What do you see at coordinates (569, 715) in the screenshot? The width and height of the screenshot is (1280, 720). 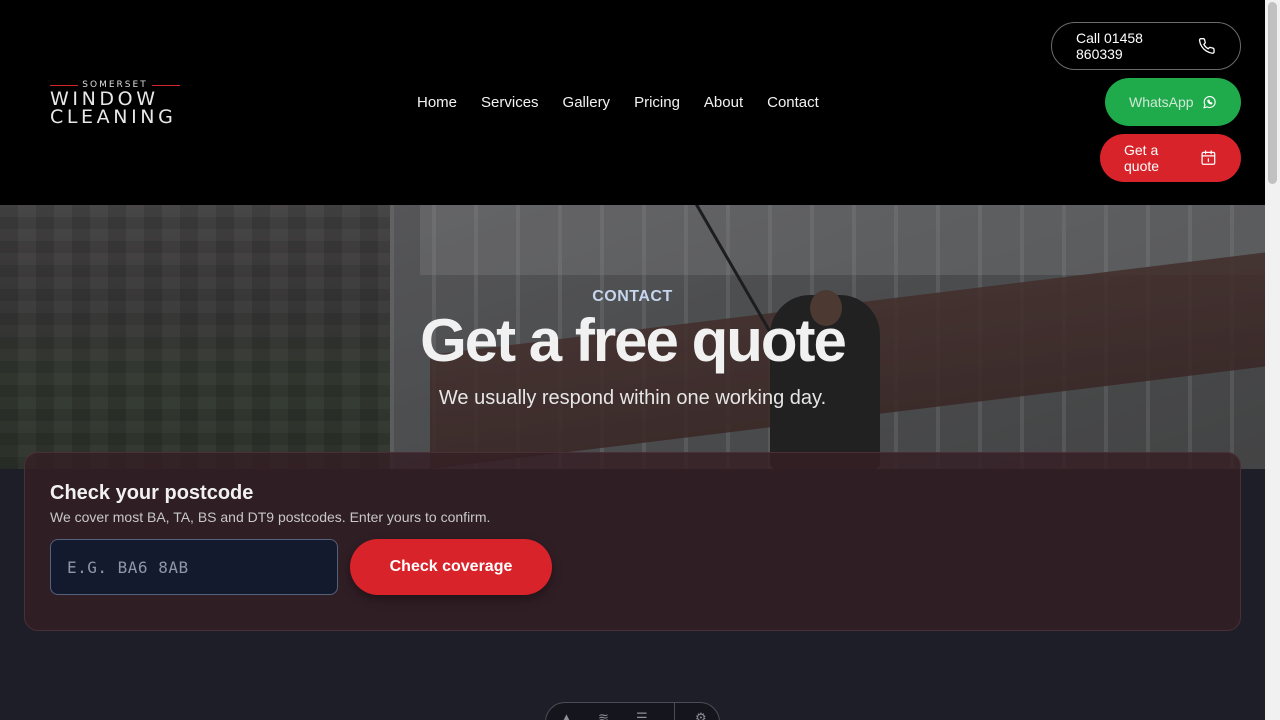 I see `toolbar-a-icon: ▲` at bounding box center [569, 715].